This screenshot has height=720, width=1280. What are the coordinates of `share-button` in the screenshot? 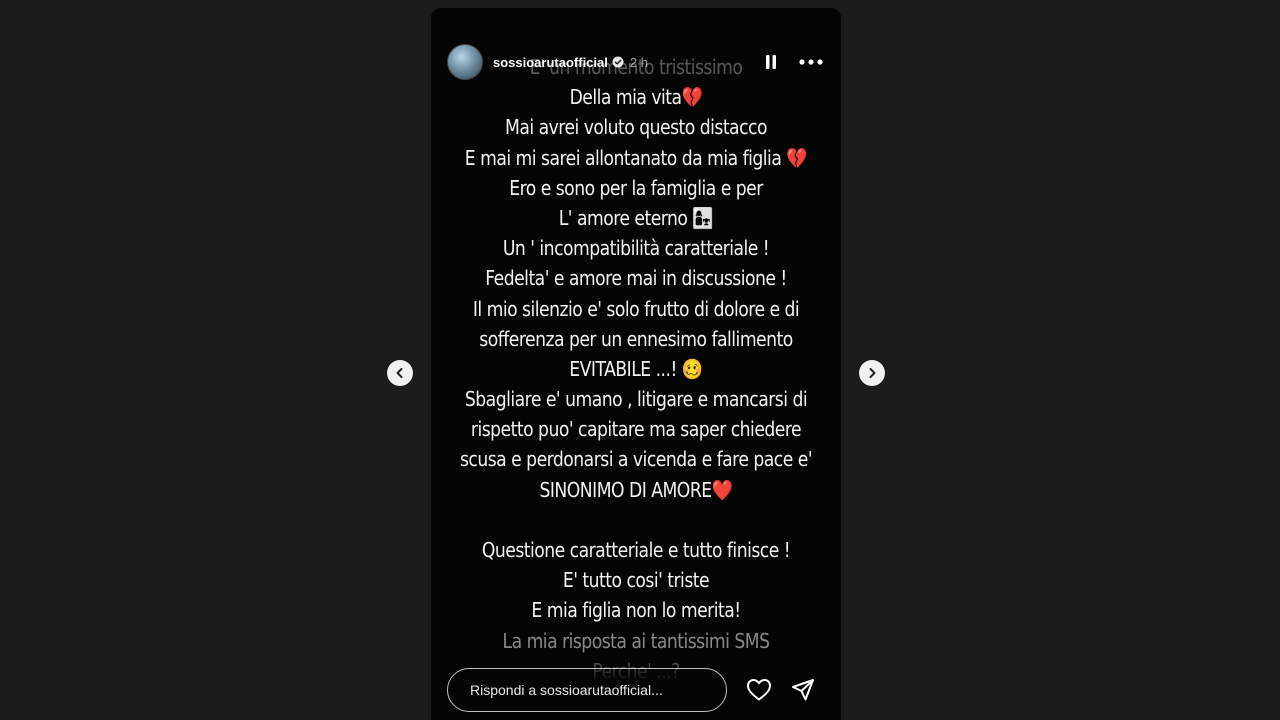 It's located at (803, 690).